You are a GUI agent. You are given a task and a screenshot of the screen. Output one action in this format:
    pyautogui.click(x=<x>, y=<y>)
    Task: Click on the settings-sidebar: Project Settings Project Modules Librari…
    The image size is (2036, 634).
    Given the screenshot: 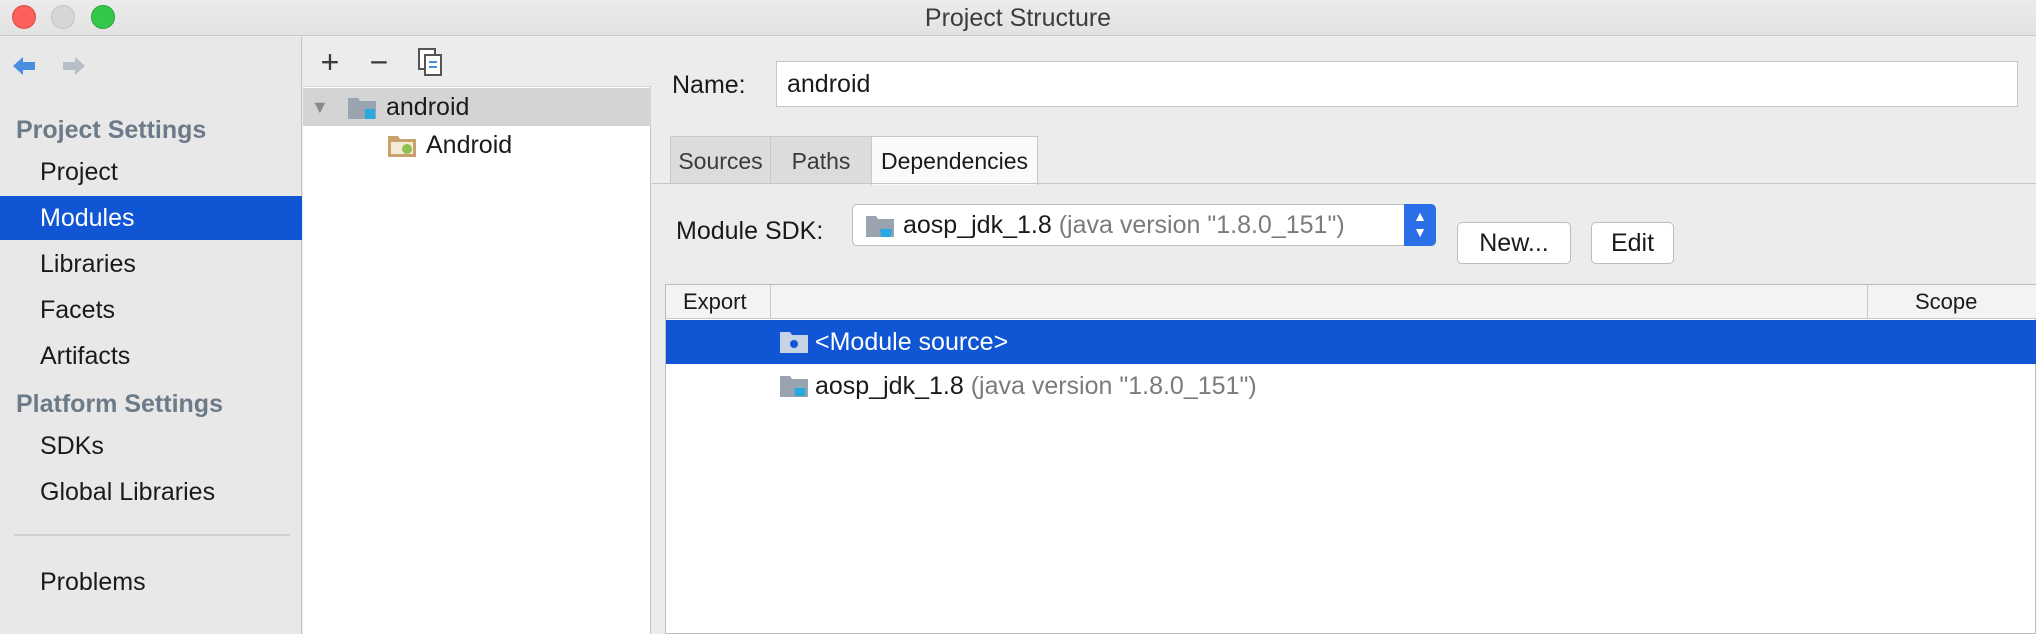 What is the action you would take?
    pyautogui.click(x=151, y=335)
    